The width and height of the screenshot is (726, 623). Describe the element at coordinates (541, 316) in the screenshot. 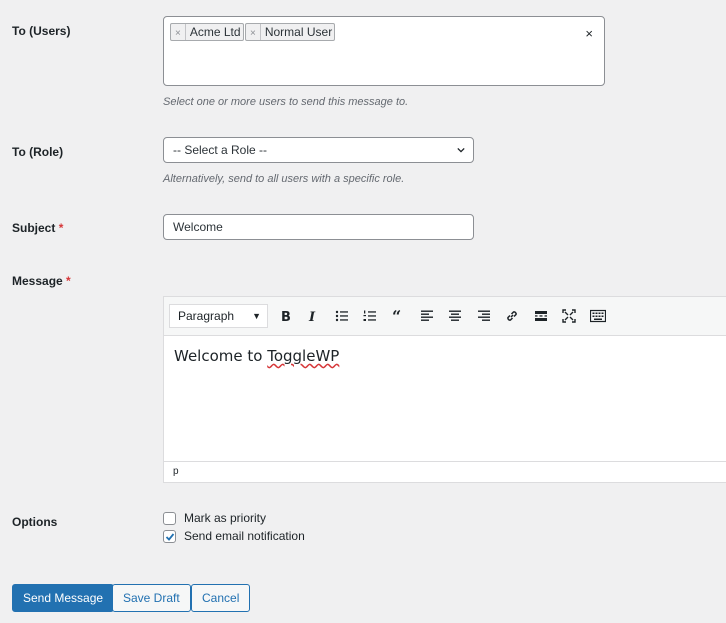

I see `read-more-icon` at that location.